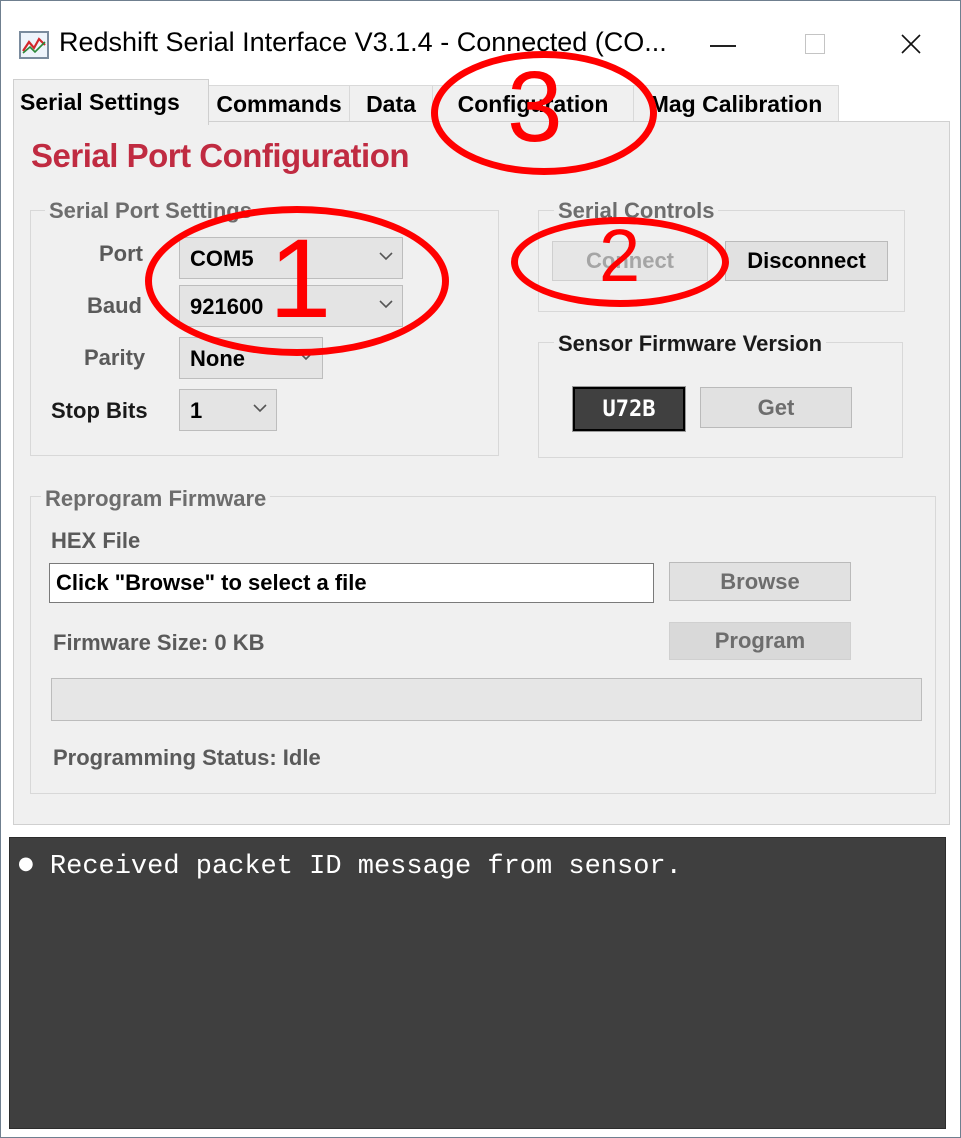  I want to click on port-value: COM5, so click(222, 258).